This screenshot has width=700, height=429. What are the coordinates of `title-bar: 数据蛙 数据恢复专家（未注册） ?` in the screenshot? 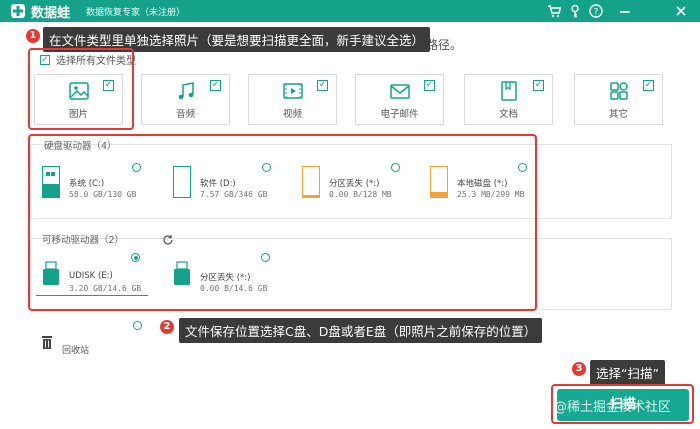 It's located at (350, 11).